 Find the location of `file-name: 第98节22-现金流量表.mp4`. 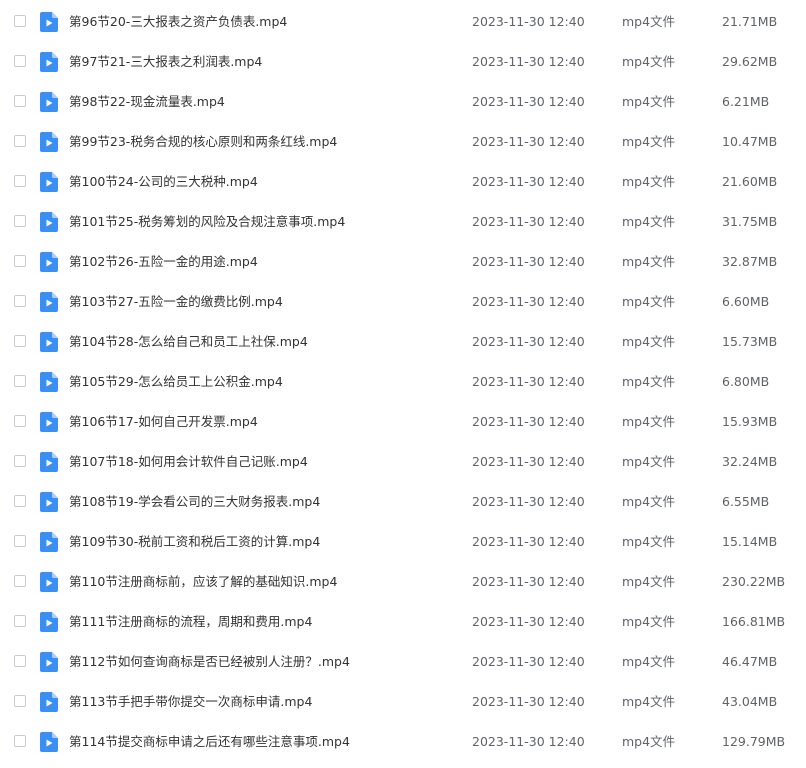

file-name: 第98节22-现金流量表.mp4 is located at coordinates (147, 102).